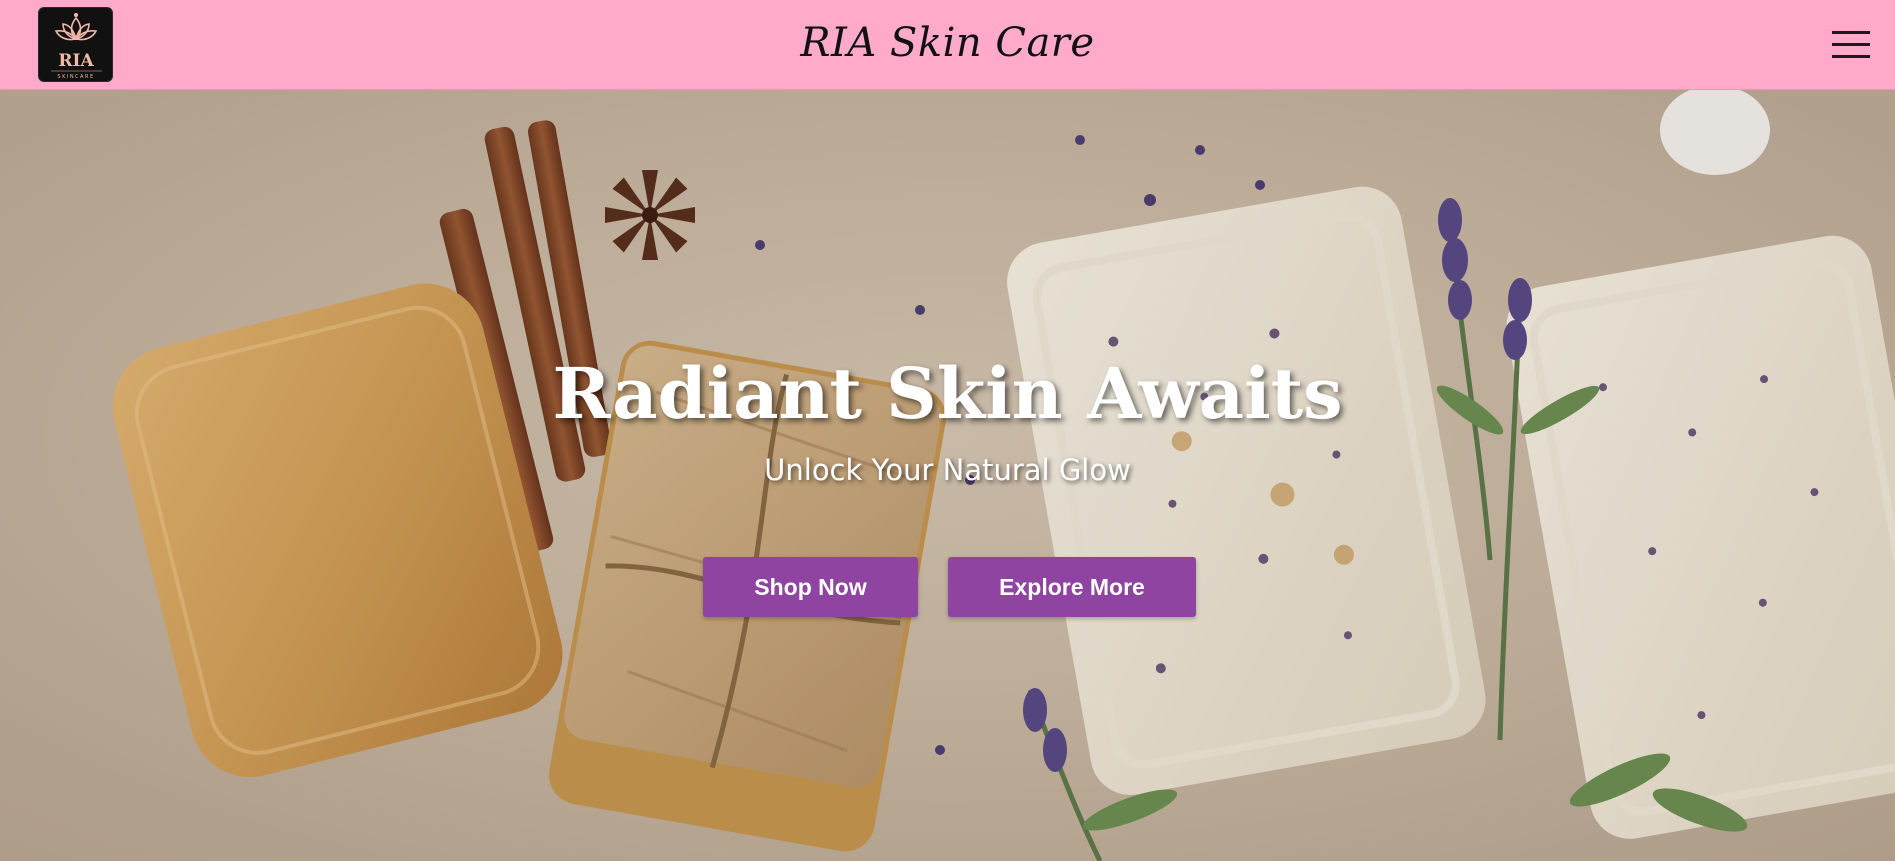  What do you see at coordinates (810, 587) in the screenshot?
I see `shop-now-button: Shop Now` at bounding box center [810, 587].